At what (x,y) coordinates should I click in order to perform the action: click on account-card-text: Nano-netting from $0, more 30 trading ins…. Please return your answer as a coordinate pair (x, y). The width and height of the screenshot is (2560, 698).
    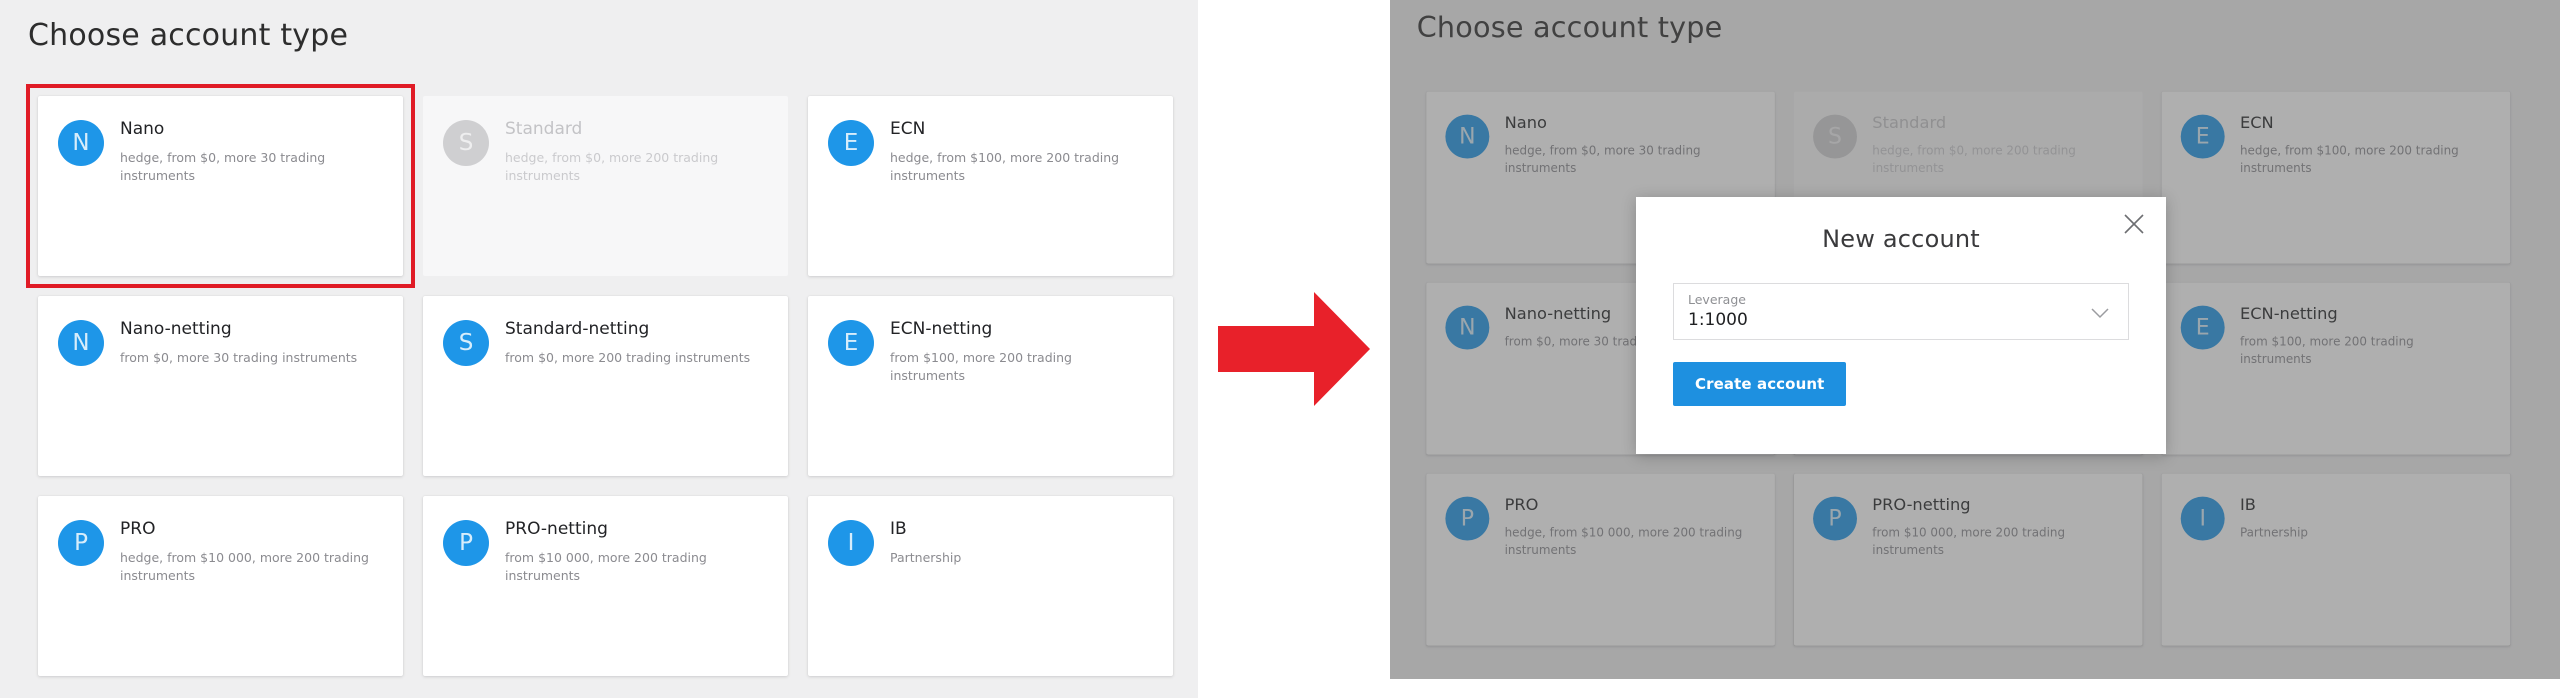
    Looking at the image, I should click on (238, 342).